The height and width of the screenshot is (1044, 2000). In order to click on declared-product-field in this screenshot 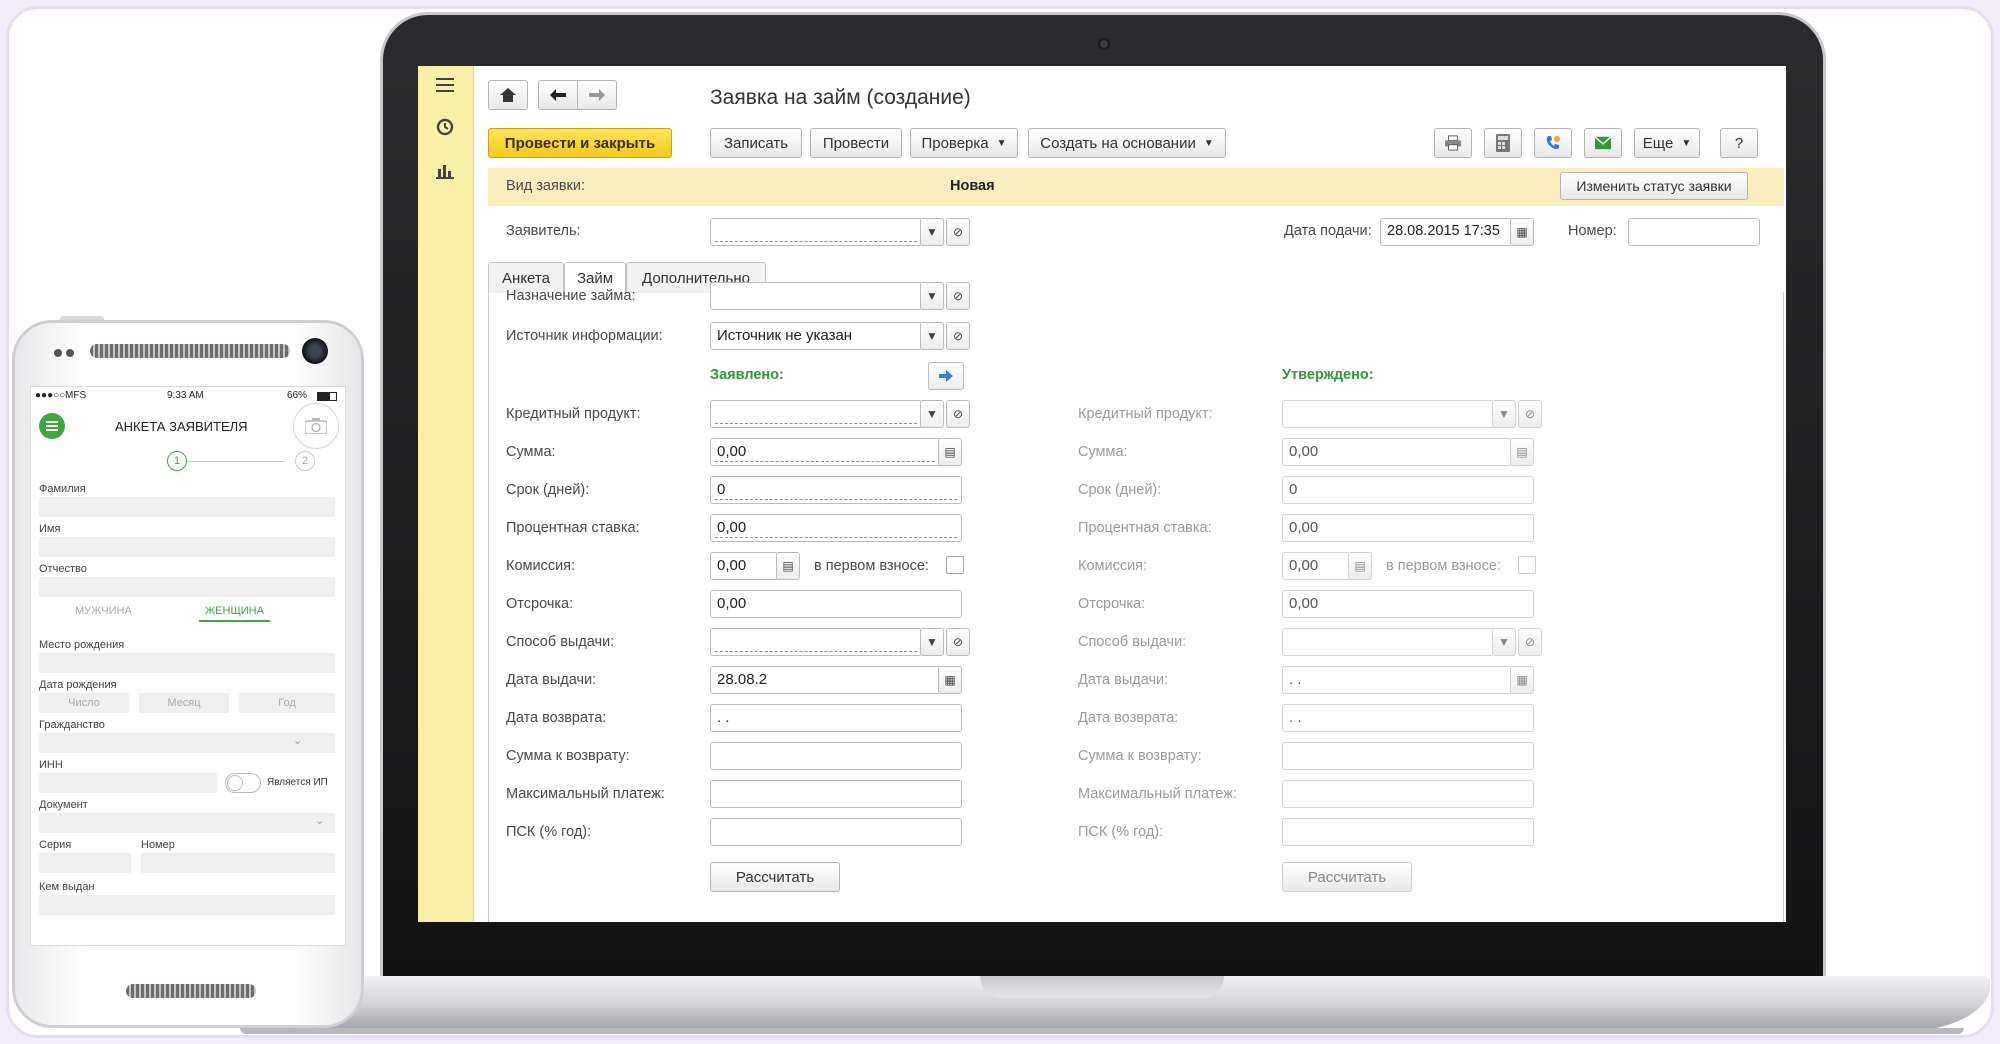, I will do `click(816, 414)`.